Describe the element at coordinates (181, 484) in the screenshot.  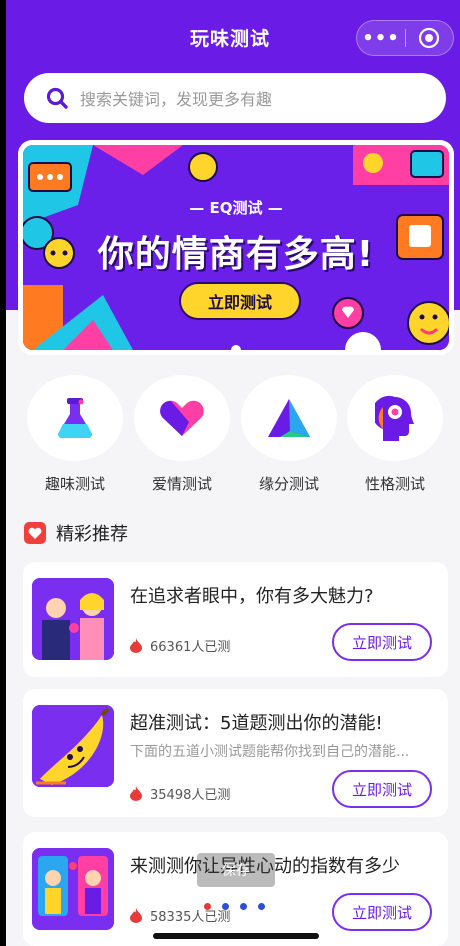
I see `category-label: 爱情测试` at that location.